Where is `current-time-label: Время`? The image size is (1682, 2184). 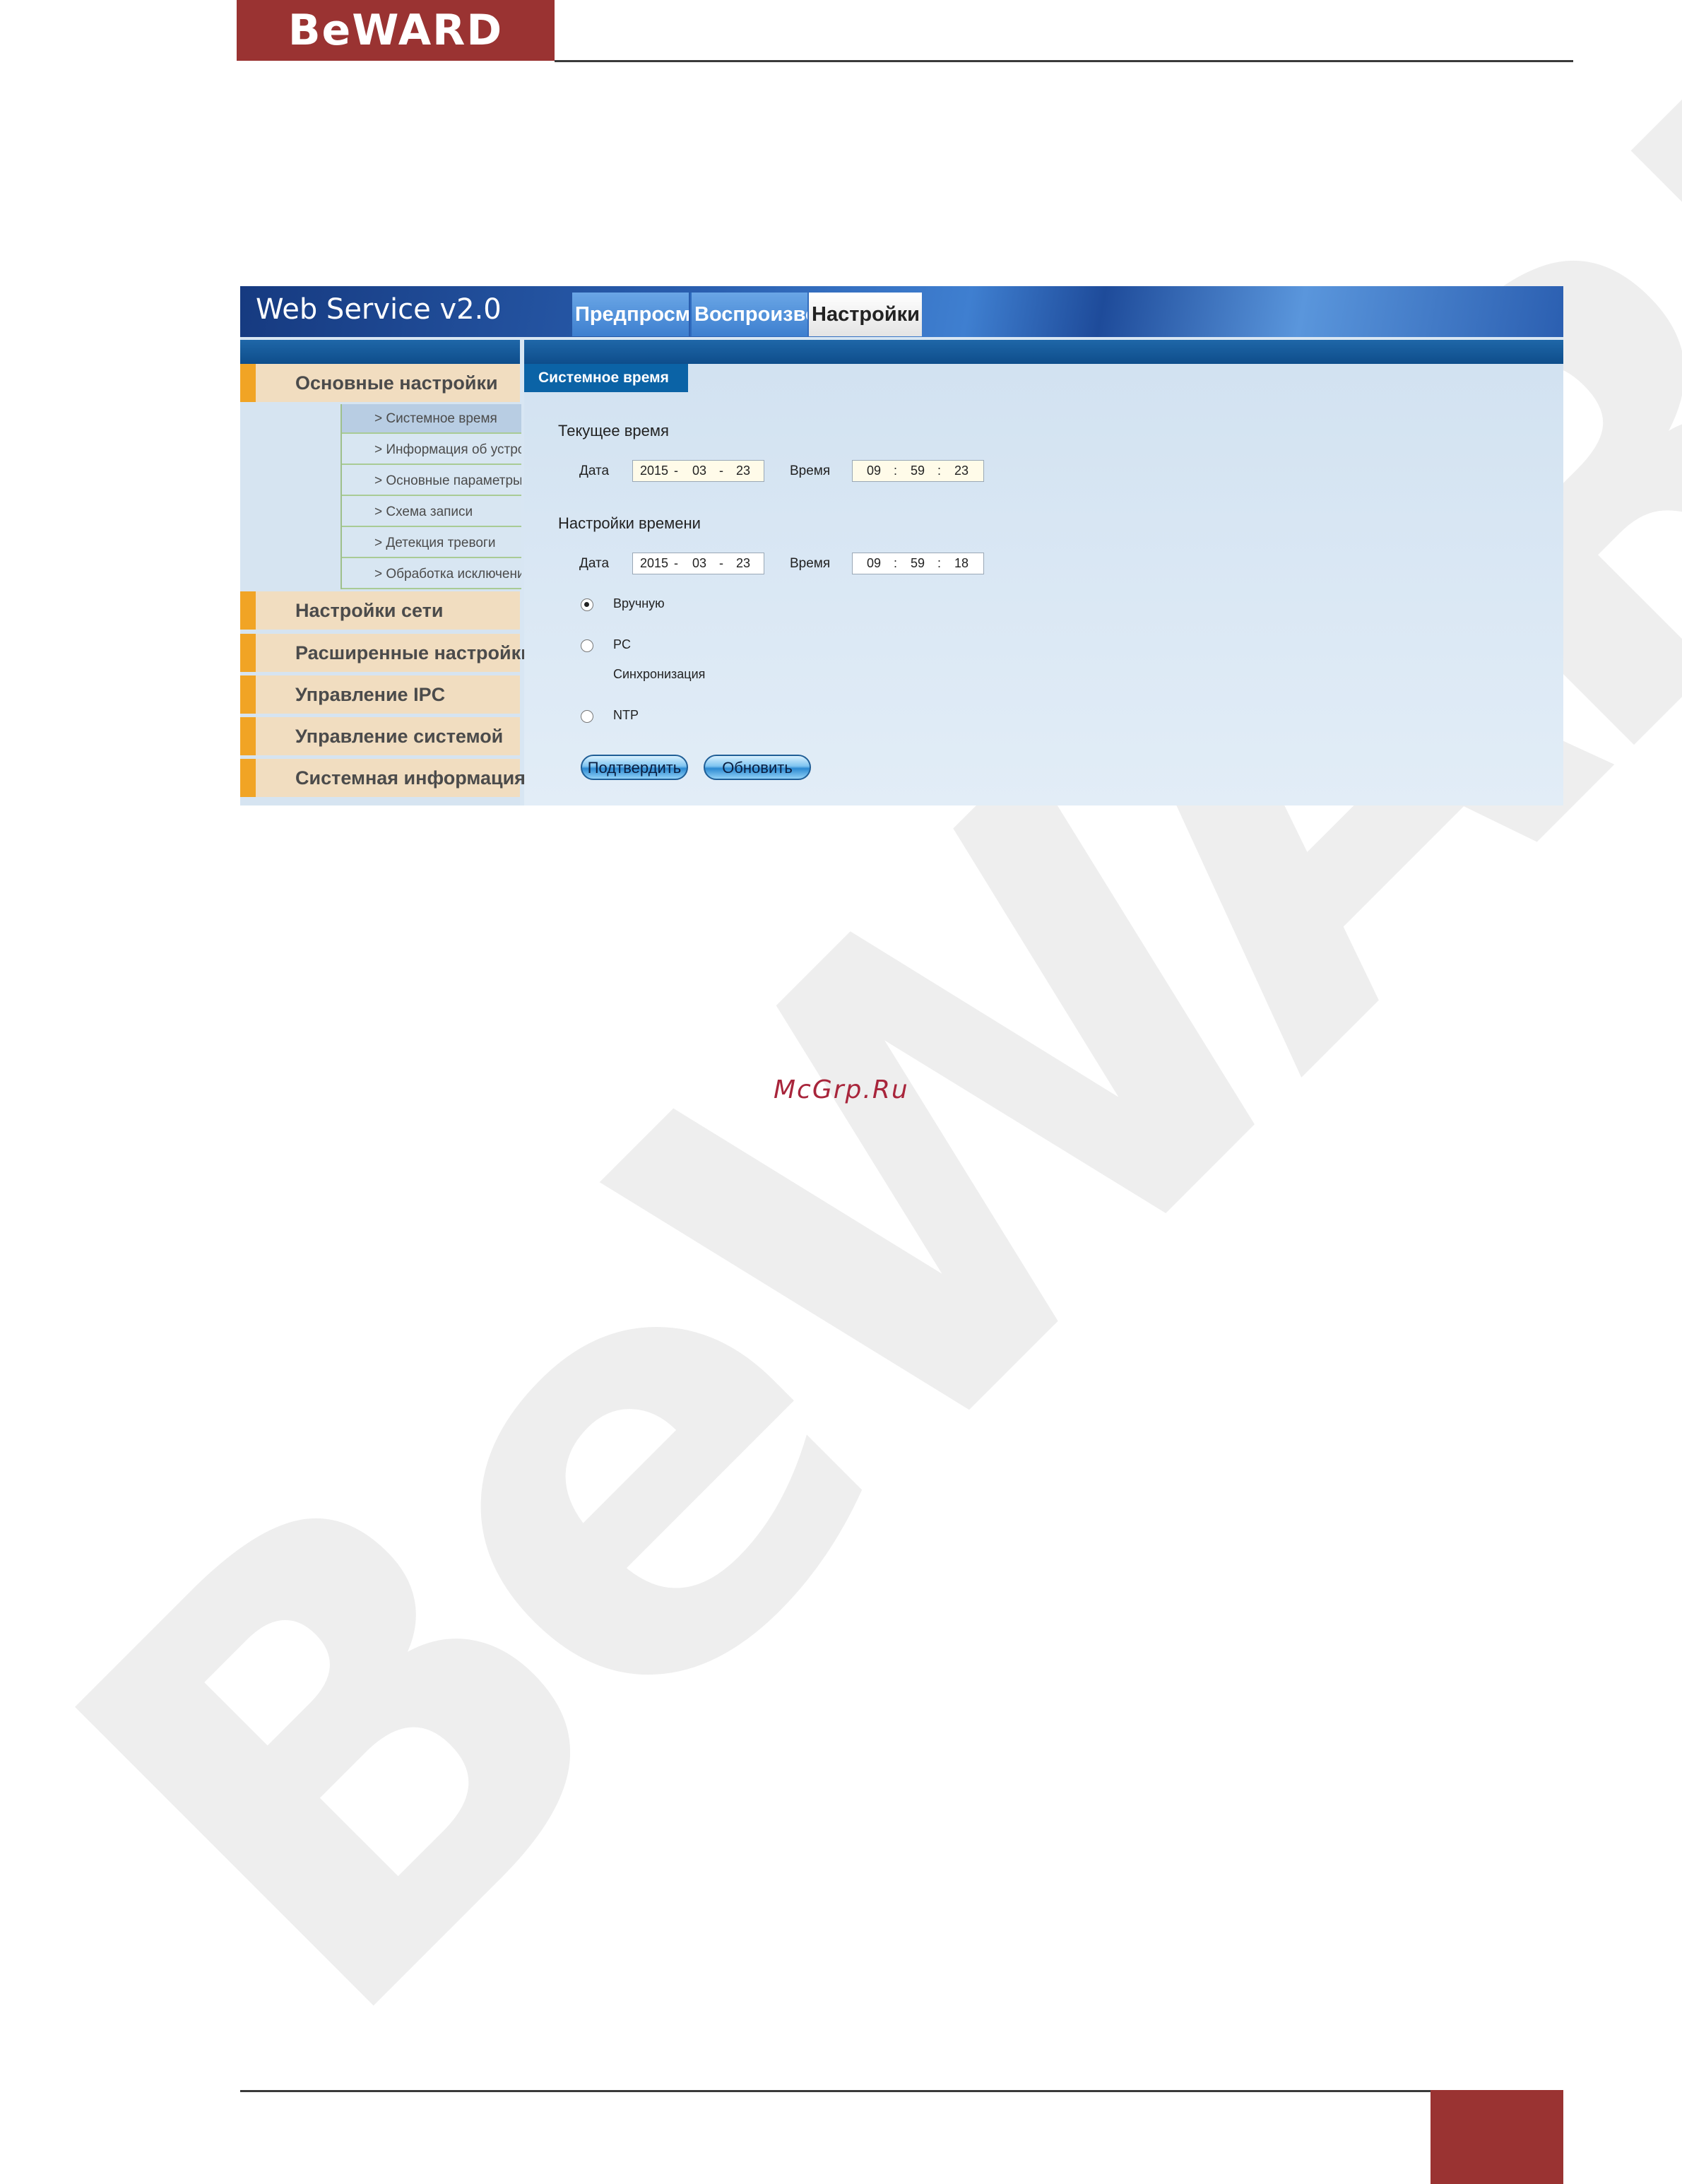
current-time-label: Время is located at coordinates (810, 471).